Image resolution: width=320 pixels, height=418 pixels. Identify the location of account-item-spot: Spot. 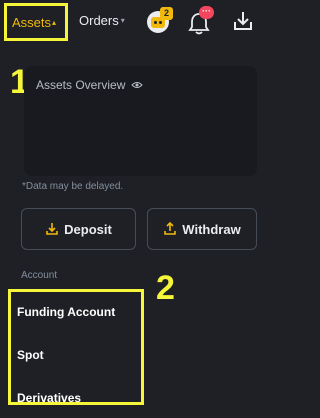
(30, 355).